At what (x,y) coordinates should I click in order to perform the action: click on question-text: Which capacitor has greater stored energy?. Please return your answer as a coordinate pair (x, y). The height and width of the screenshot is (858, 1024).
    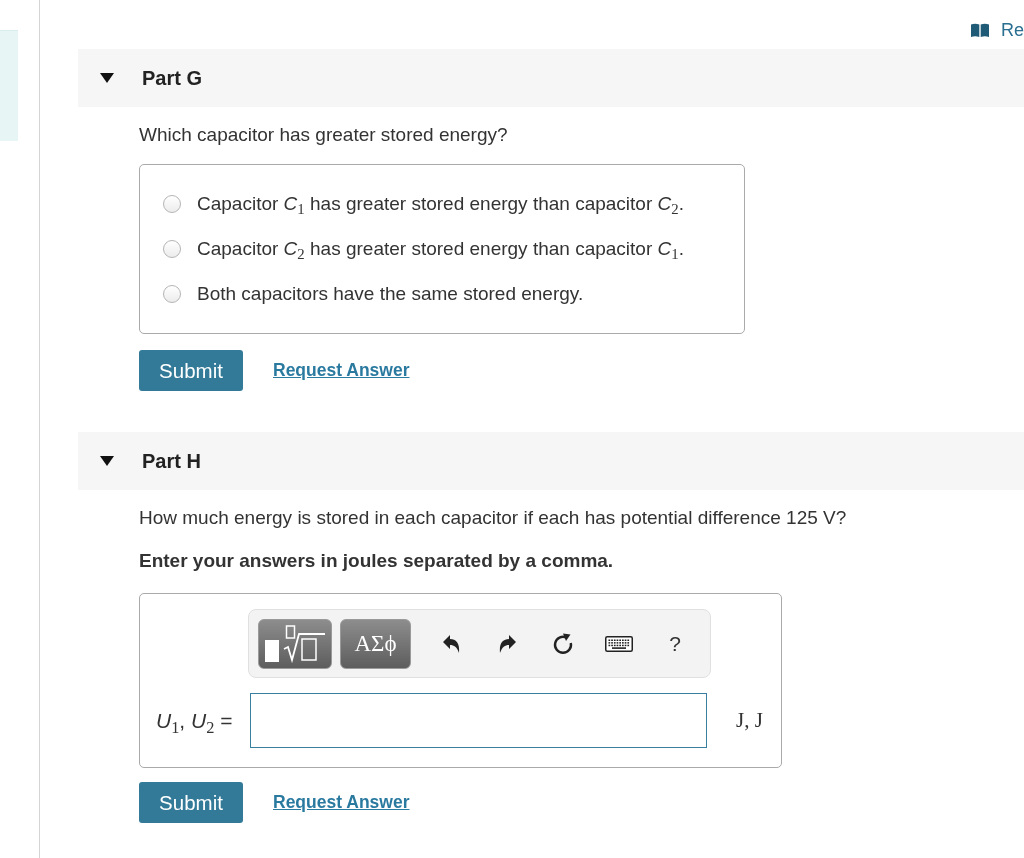
    Looking at the image, I should click on (323, 135).